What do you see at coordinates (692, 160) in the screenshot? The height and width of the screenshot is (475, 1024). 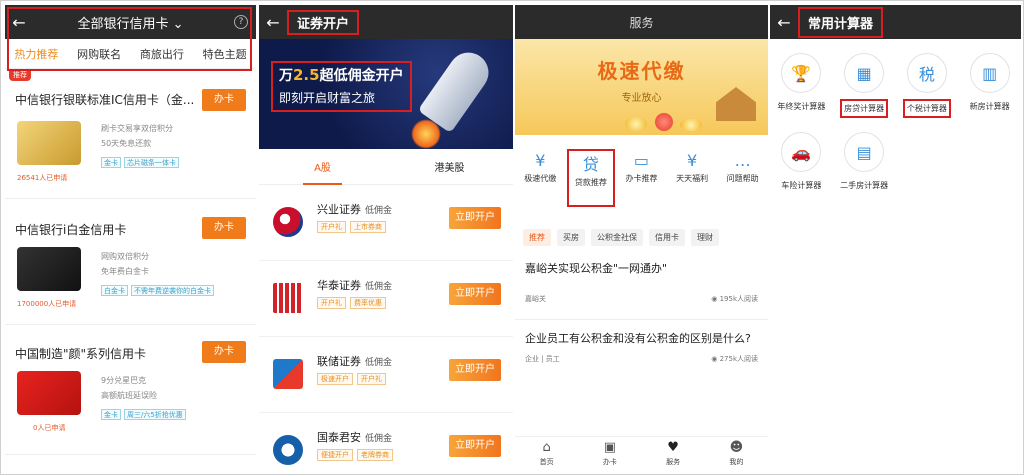 I see `welfare-icon: ¥` at bounding box center [692, 160].